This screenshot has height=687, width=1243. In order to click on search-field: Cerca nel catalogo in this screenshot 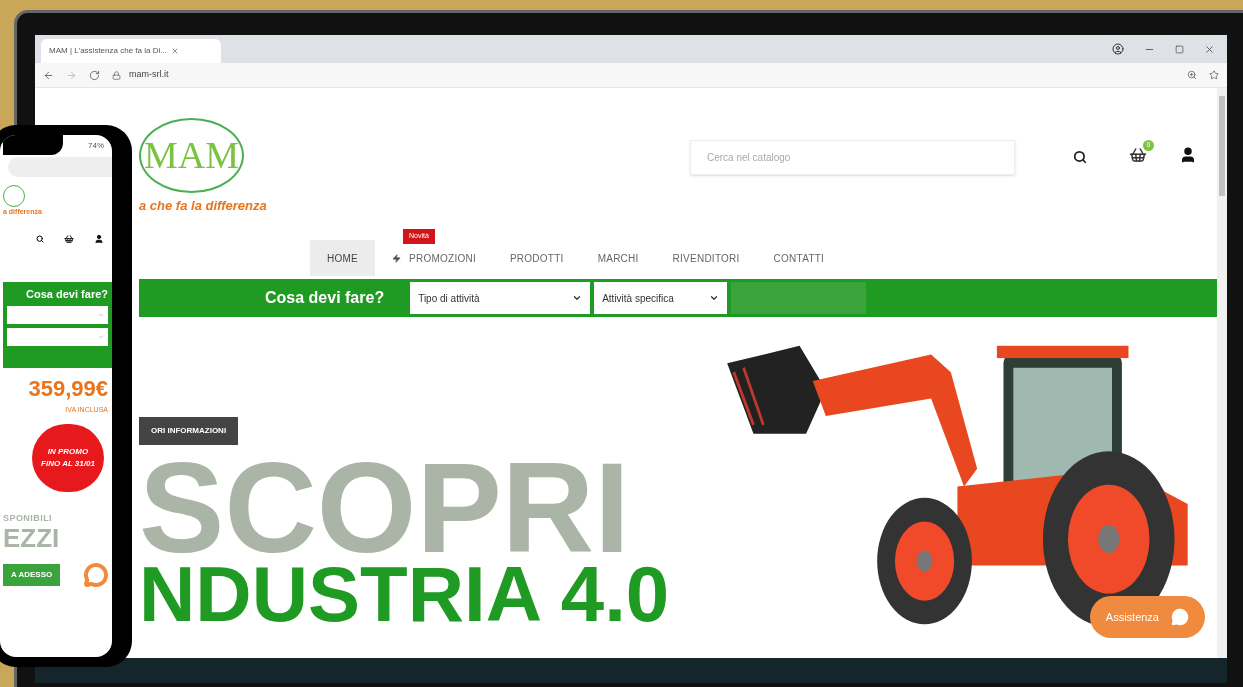, I will do `click(852, 157)`.